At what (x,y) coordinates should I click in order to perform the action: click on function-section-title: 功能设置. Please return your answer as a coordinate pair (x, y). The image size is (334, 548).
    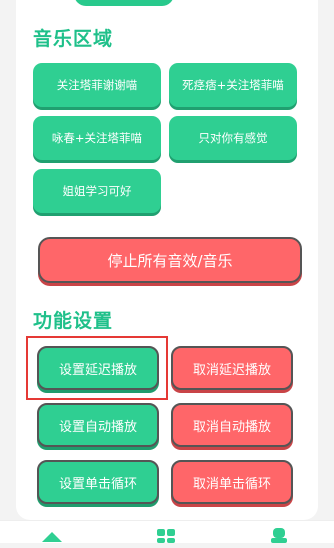
    Looking at the image, I should click on (73, 321).